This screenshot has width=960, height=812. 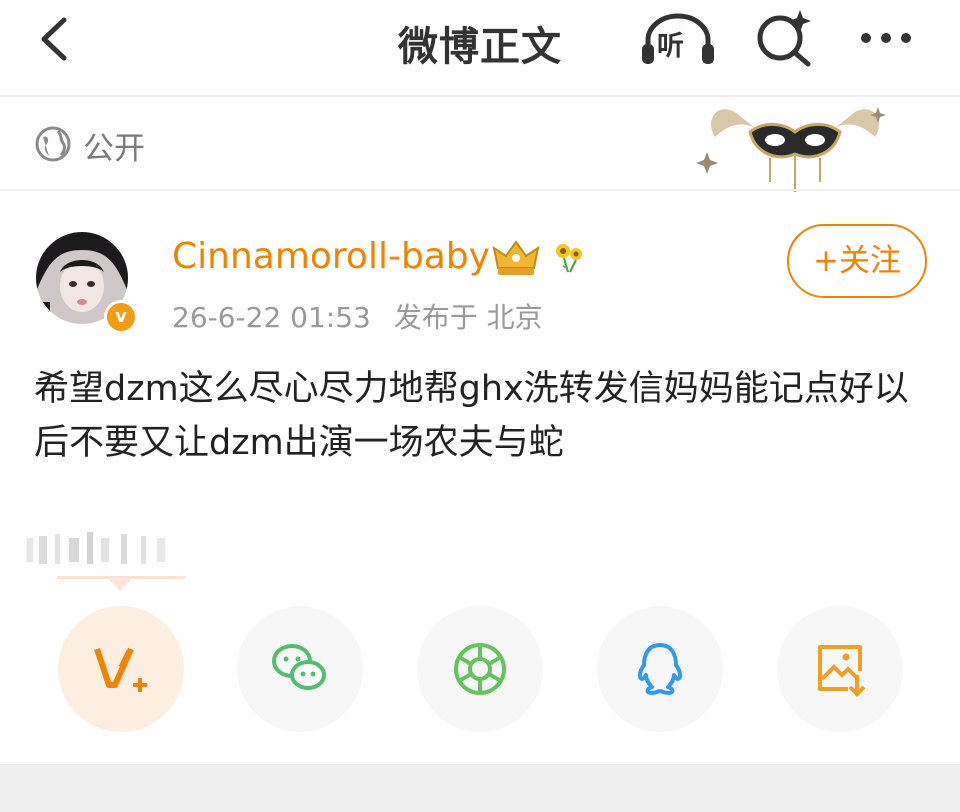 What do you see at coordinates (468, 317) in the screenshot?
I see `post-location: 发布于 北京` at bounding box center [468, 317].